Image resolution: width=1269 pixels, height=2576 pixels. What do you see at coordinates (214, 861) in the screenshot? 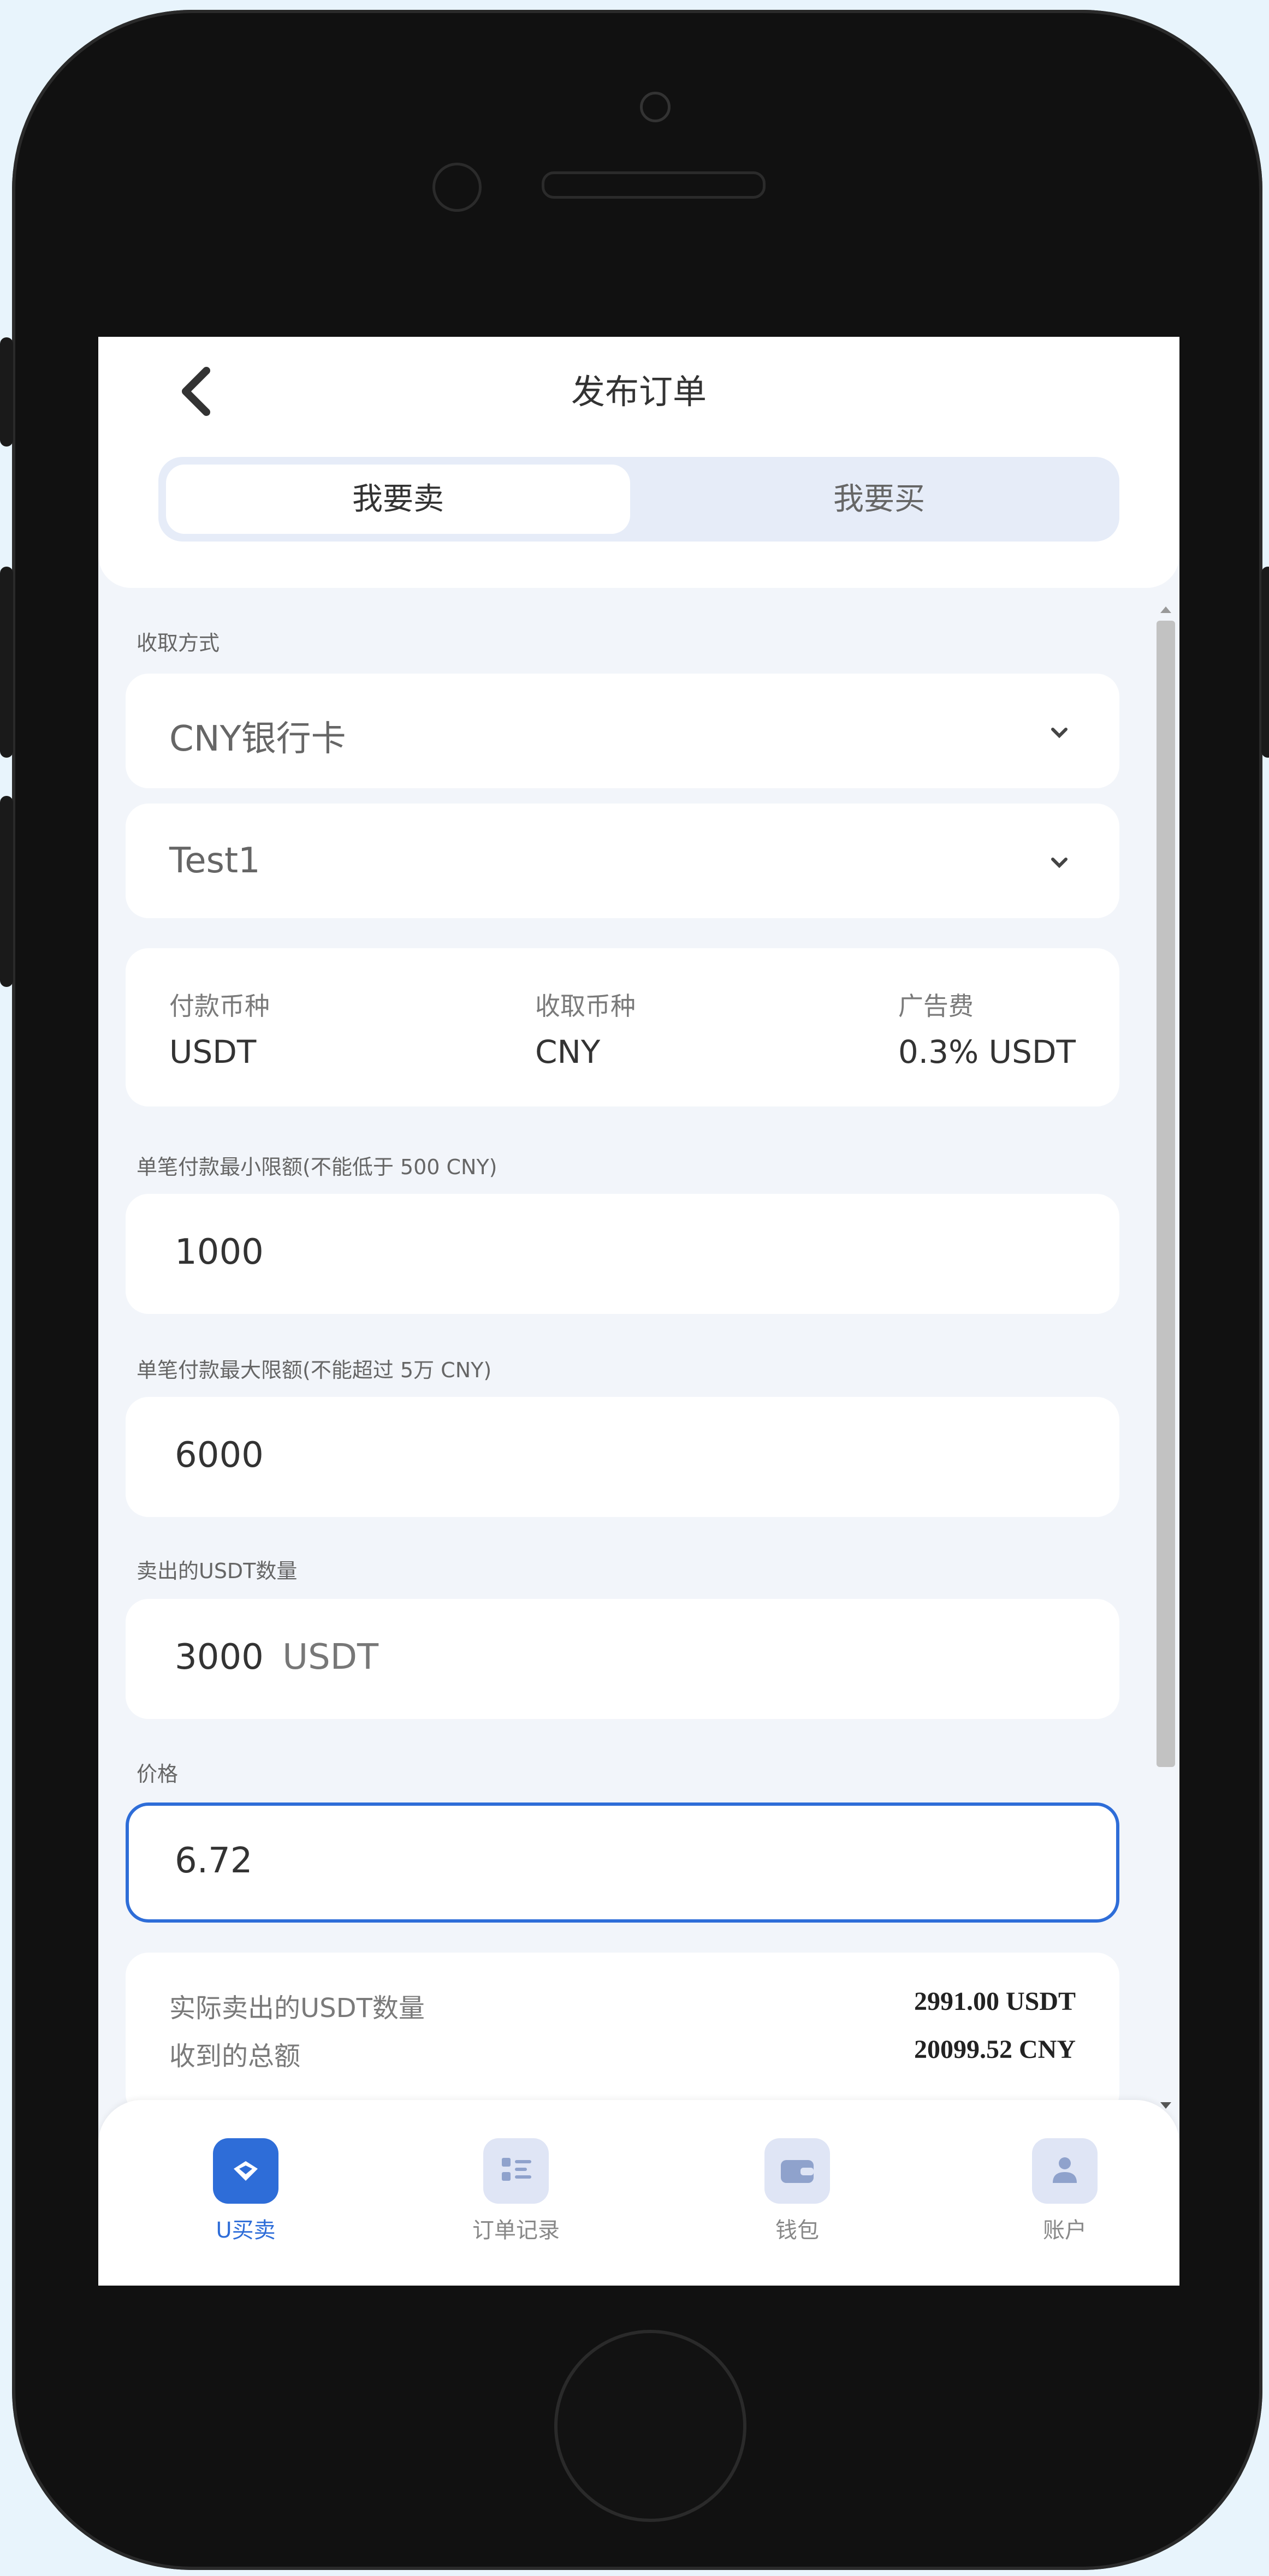
I see `account-value: Test1` at bounding box center [214, 861].